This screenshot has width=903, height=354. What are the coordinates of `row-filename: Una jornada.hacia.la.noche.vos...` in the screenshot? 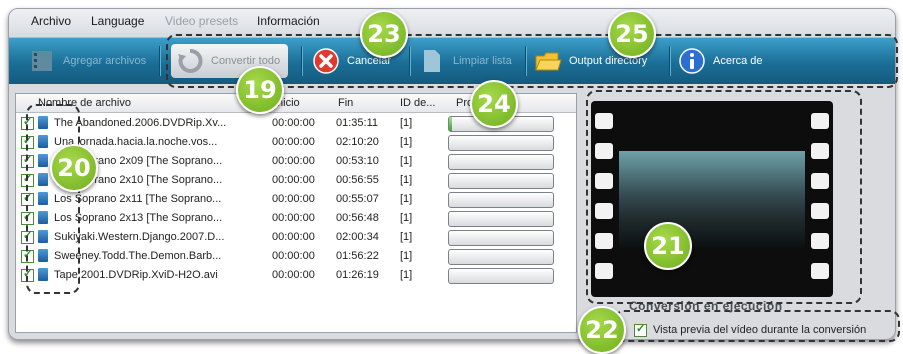 It's located at (136, 142).